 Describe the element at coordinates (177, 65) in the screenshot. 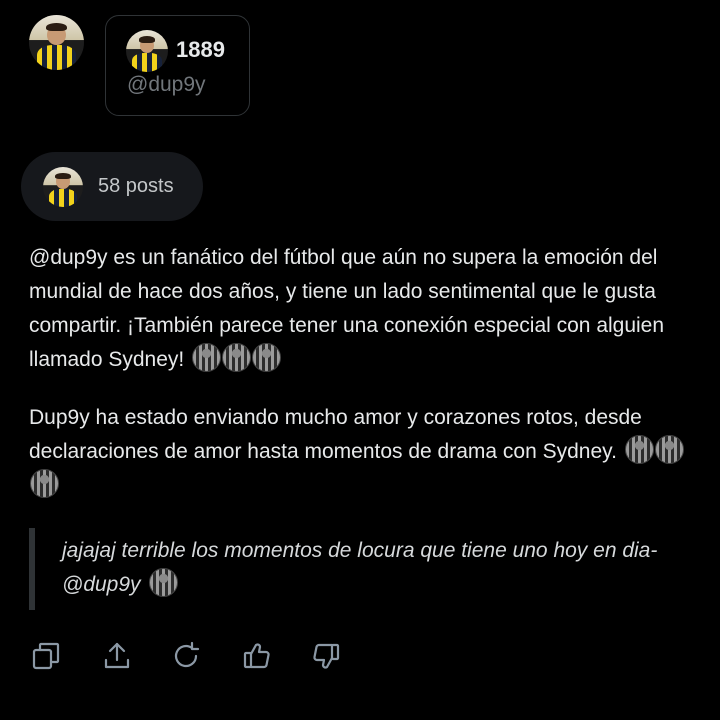

I see `profile-card: 1889 @dup9y` at that location.